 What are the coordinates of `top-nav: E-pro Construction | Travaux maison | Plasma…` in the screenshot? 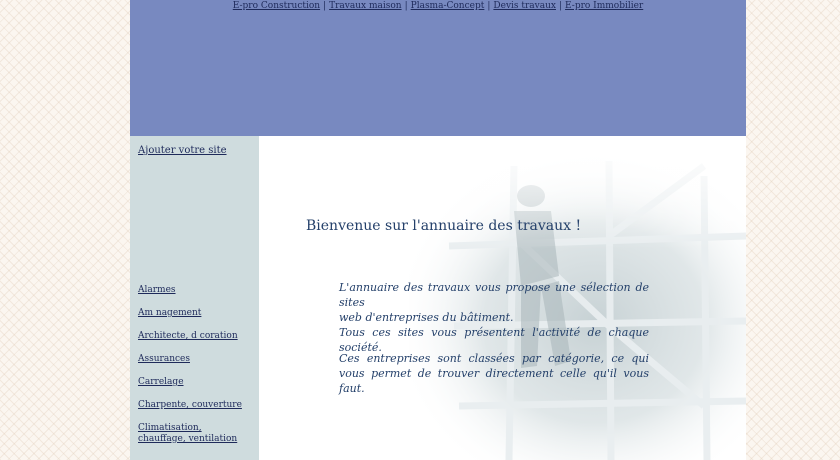 It's located at (438, 6).